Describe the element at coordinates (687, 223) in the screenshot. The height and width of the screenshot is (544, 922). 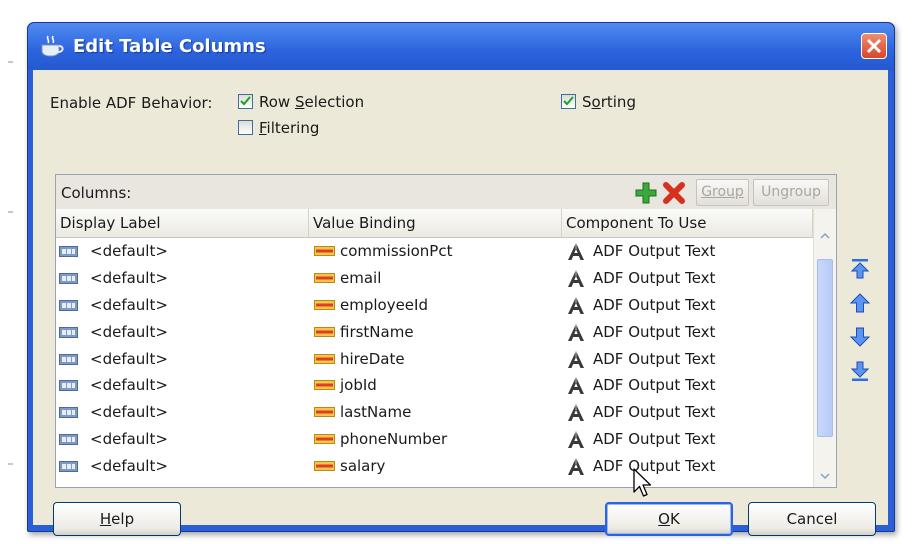
I see `column-header-component: Component To Use` at that location.